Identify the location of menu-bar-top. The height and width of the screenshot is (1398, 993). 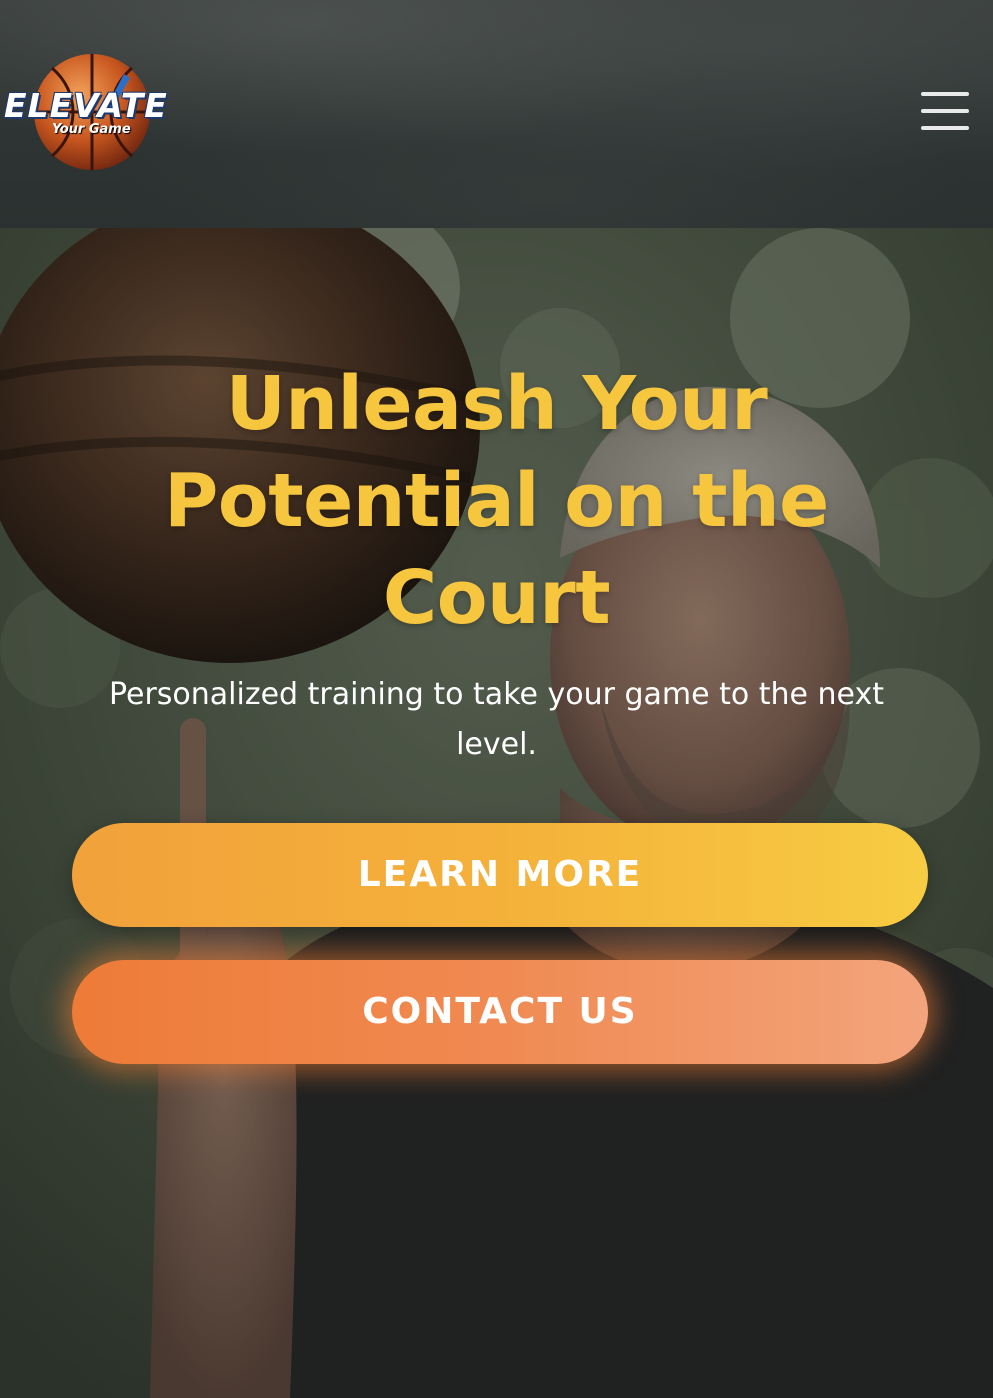
(945, 94).